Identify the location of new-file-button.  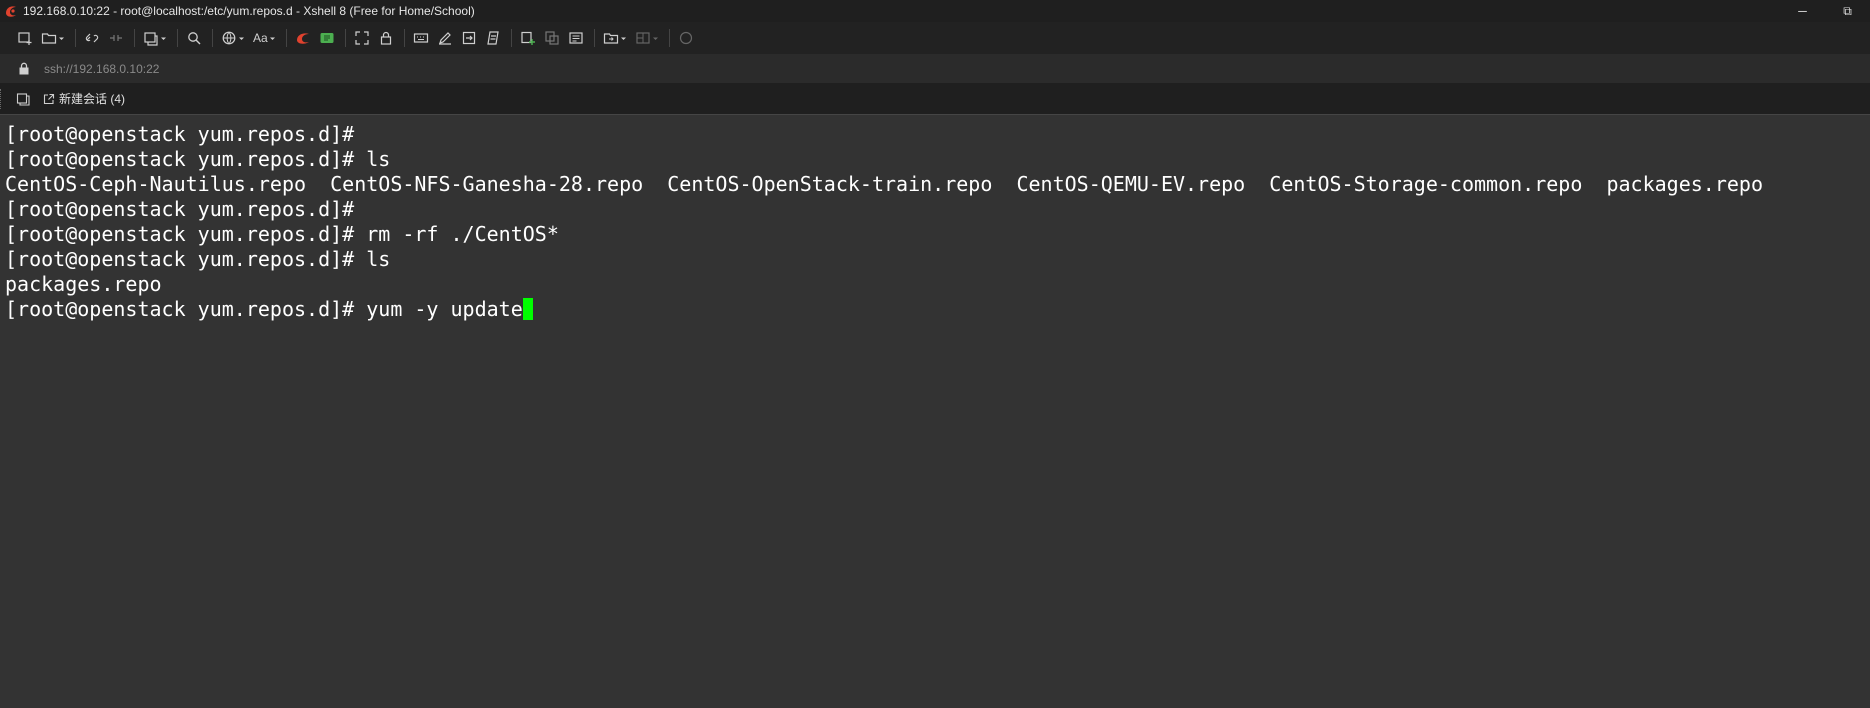
(528, 38).